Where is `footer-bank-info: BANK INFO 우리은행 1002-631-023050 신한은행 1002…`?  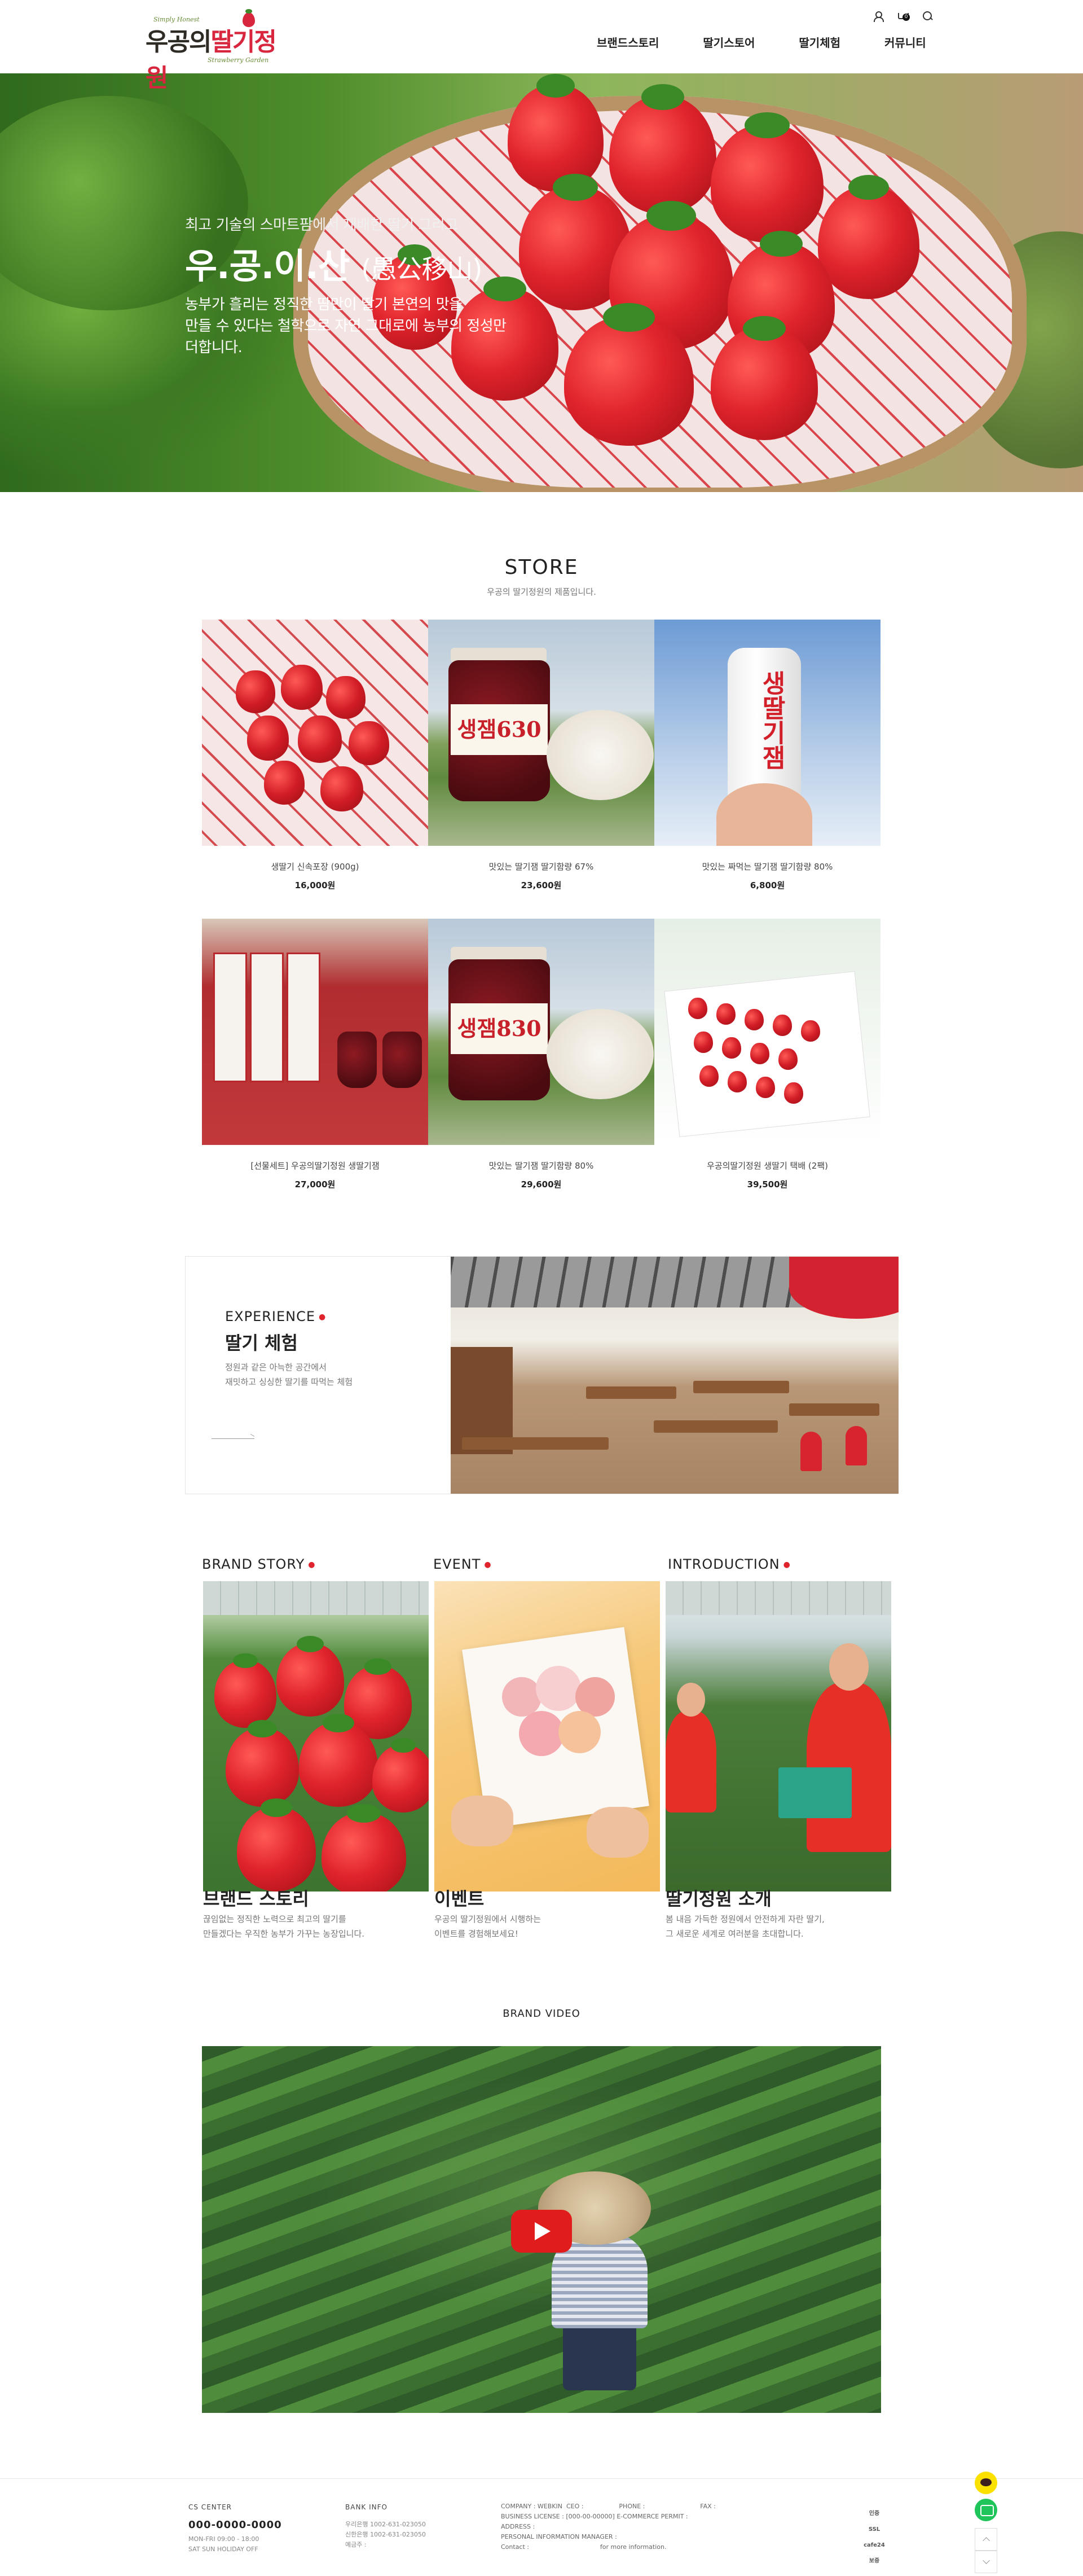
footer-bank-info: BANK INFO 우리은행 1002-631-023050 신한은행 1002… is located at coordinates (386, 2526).